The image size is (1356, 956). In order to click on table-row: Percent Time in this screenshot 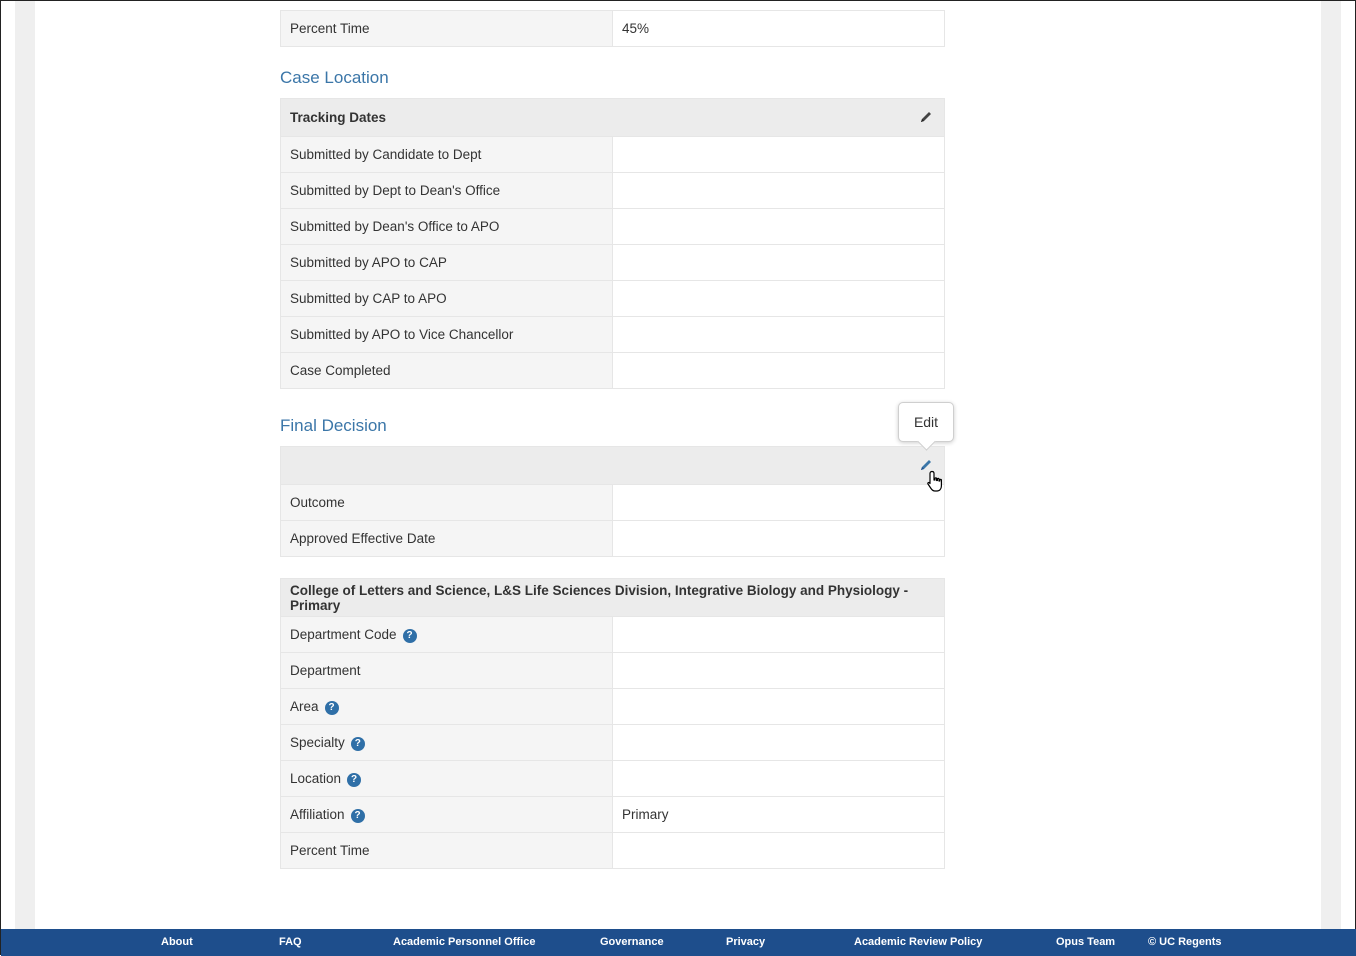, I will do `click(612, 850)`.